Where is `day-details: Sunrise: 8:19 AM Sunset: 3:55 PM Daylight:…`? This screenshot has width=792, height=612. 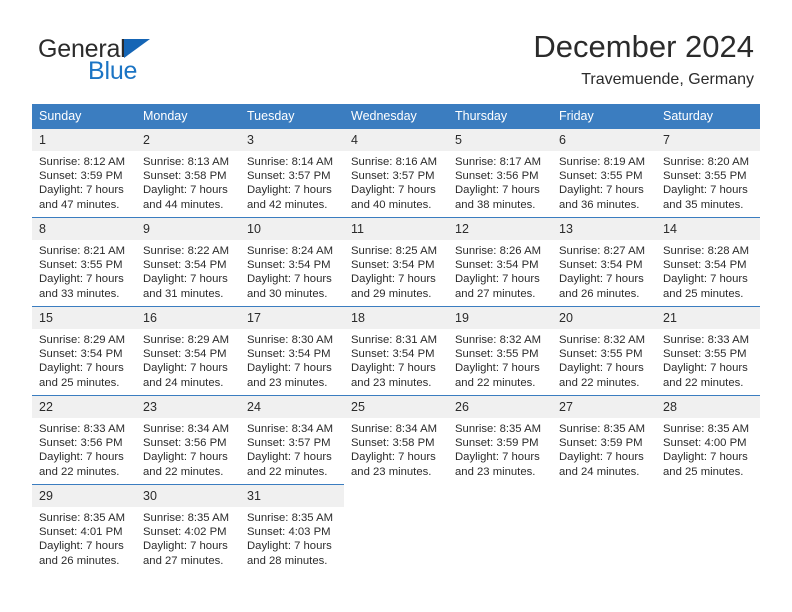 day-details: Sunrise: 8:19 AM Sunset: 3:55 PM Daylight:… is located at coordinates (604, 181).